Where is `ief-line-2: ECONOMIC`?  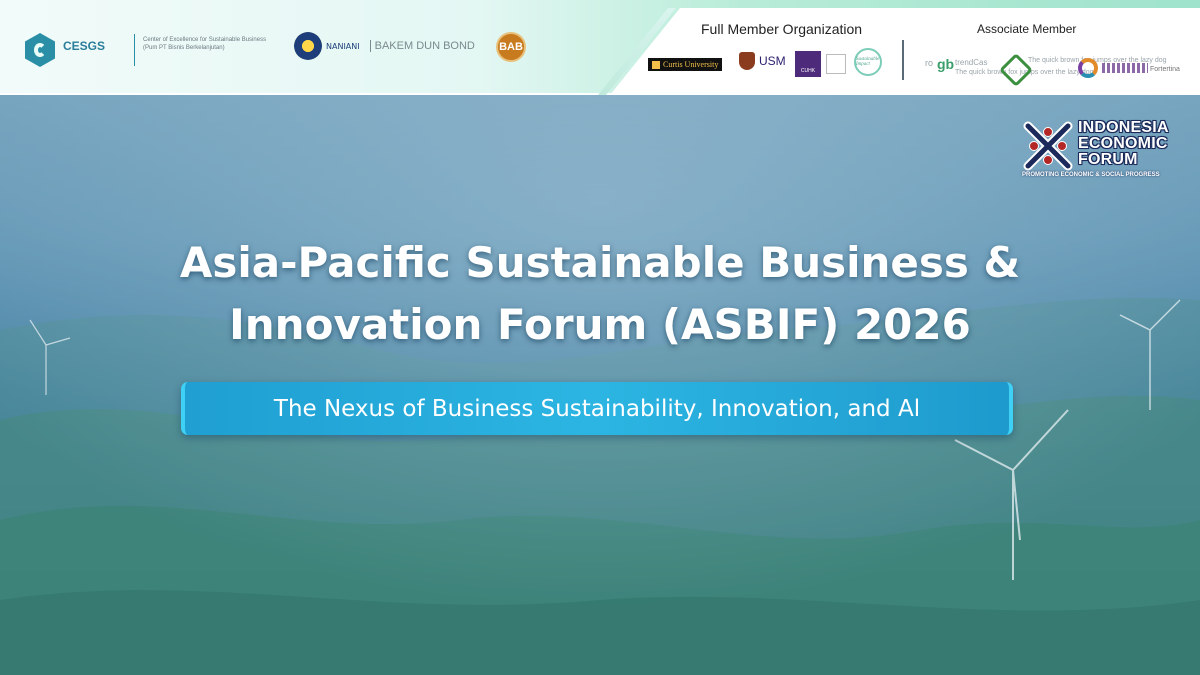
ief-line-2: ECONOMIC is located at coordinates (1123, 143).